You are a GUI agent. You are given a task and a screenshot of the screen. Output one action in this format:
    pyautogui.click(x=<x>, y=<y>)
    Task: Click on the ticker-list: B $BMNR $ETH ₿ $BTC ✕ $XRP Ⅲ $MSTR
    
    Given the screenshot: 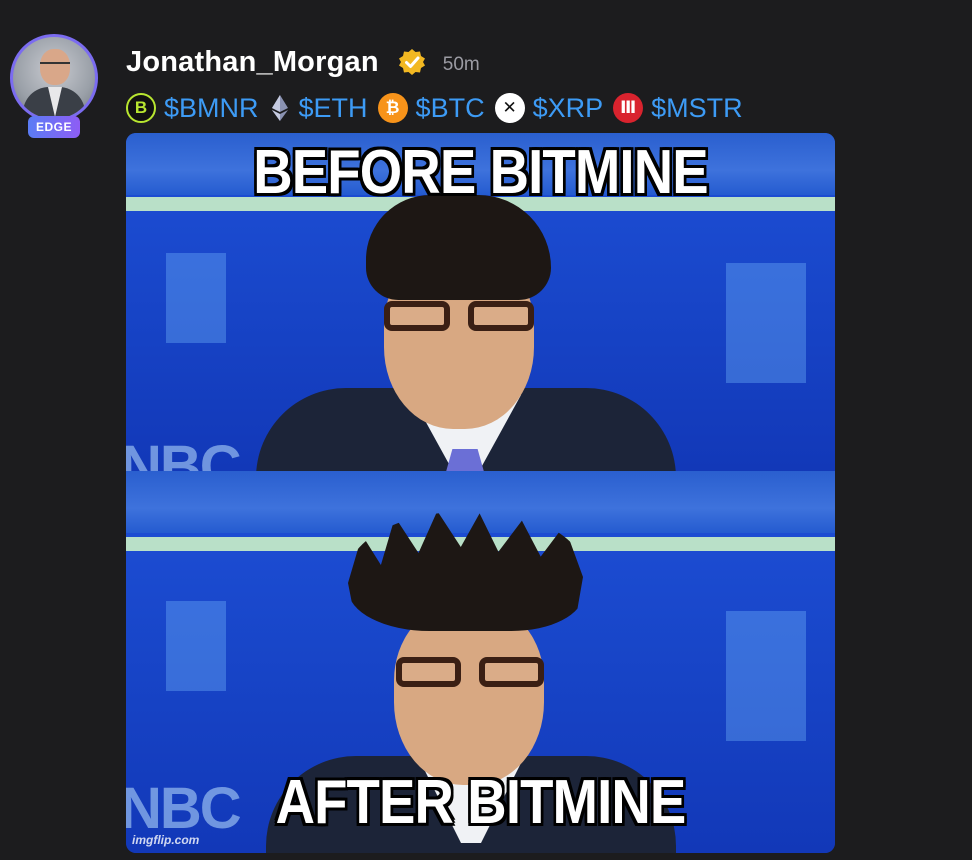 What is the action you would take?
    pyautogui.click(x=439, y=108)
    